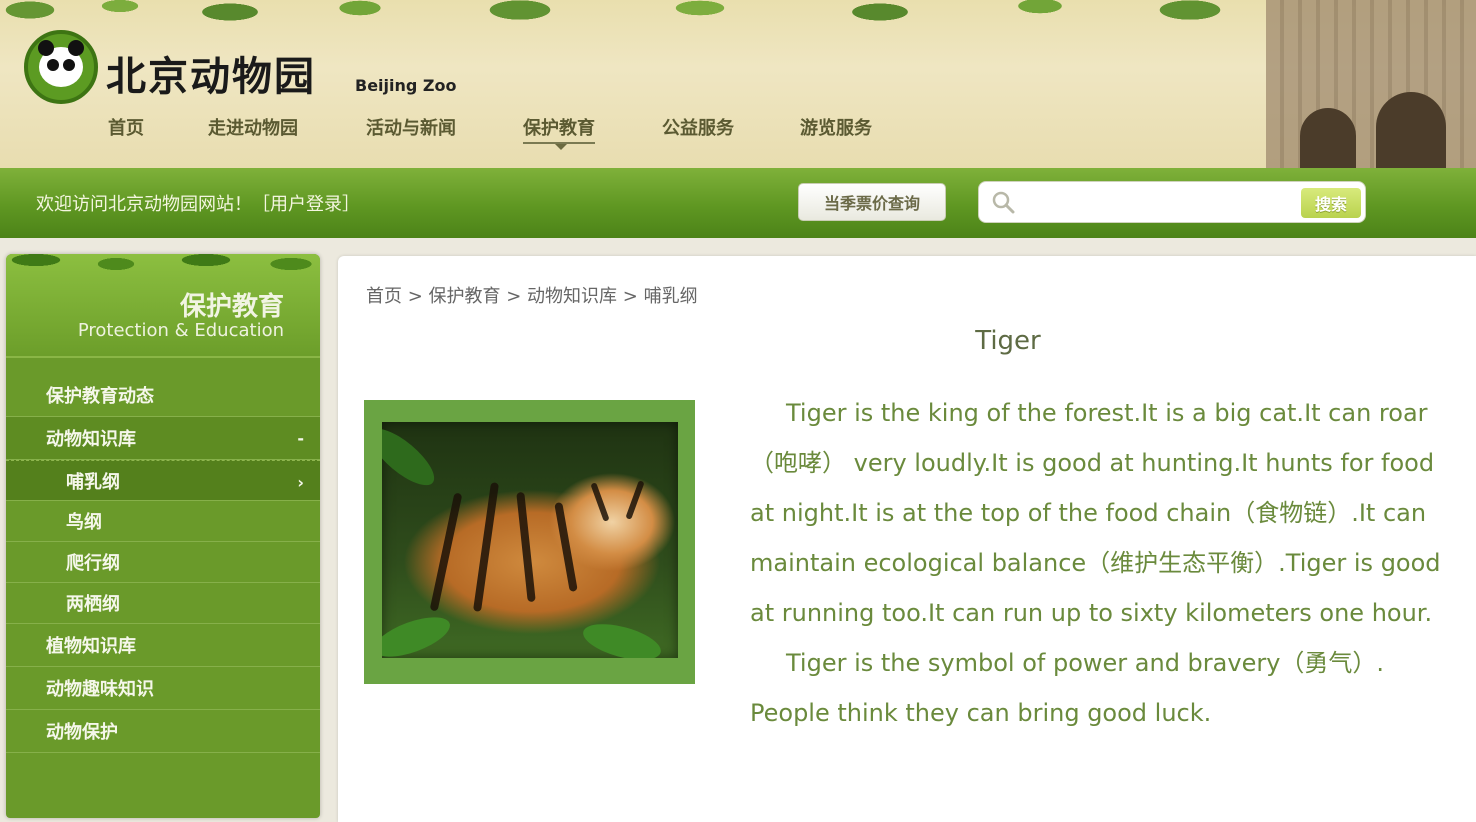 The height and width of the screenshot is (822, 1476). I want to click on sidebar-item-fun-facts: 动物趣味知识, so click(163, 688).